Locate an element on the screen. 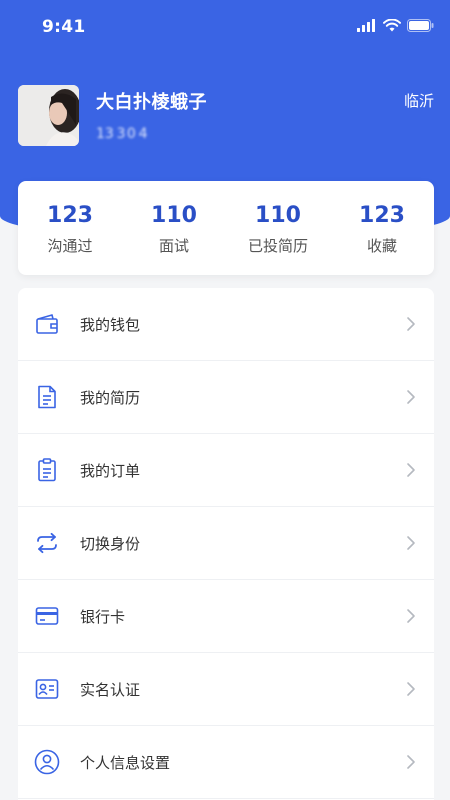  stat-interviews: 110 面试 is located at coordinates (174, 228).